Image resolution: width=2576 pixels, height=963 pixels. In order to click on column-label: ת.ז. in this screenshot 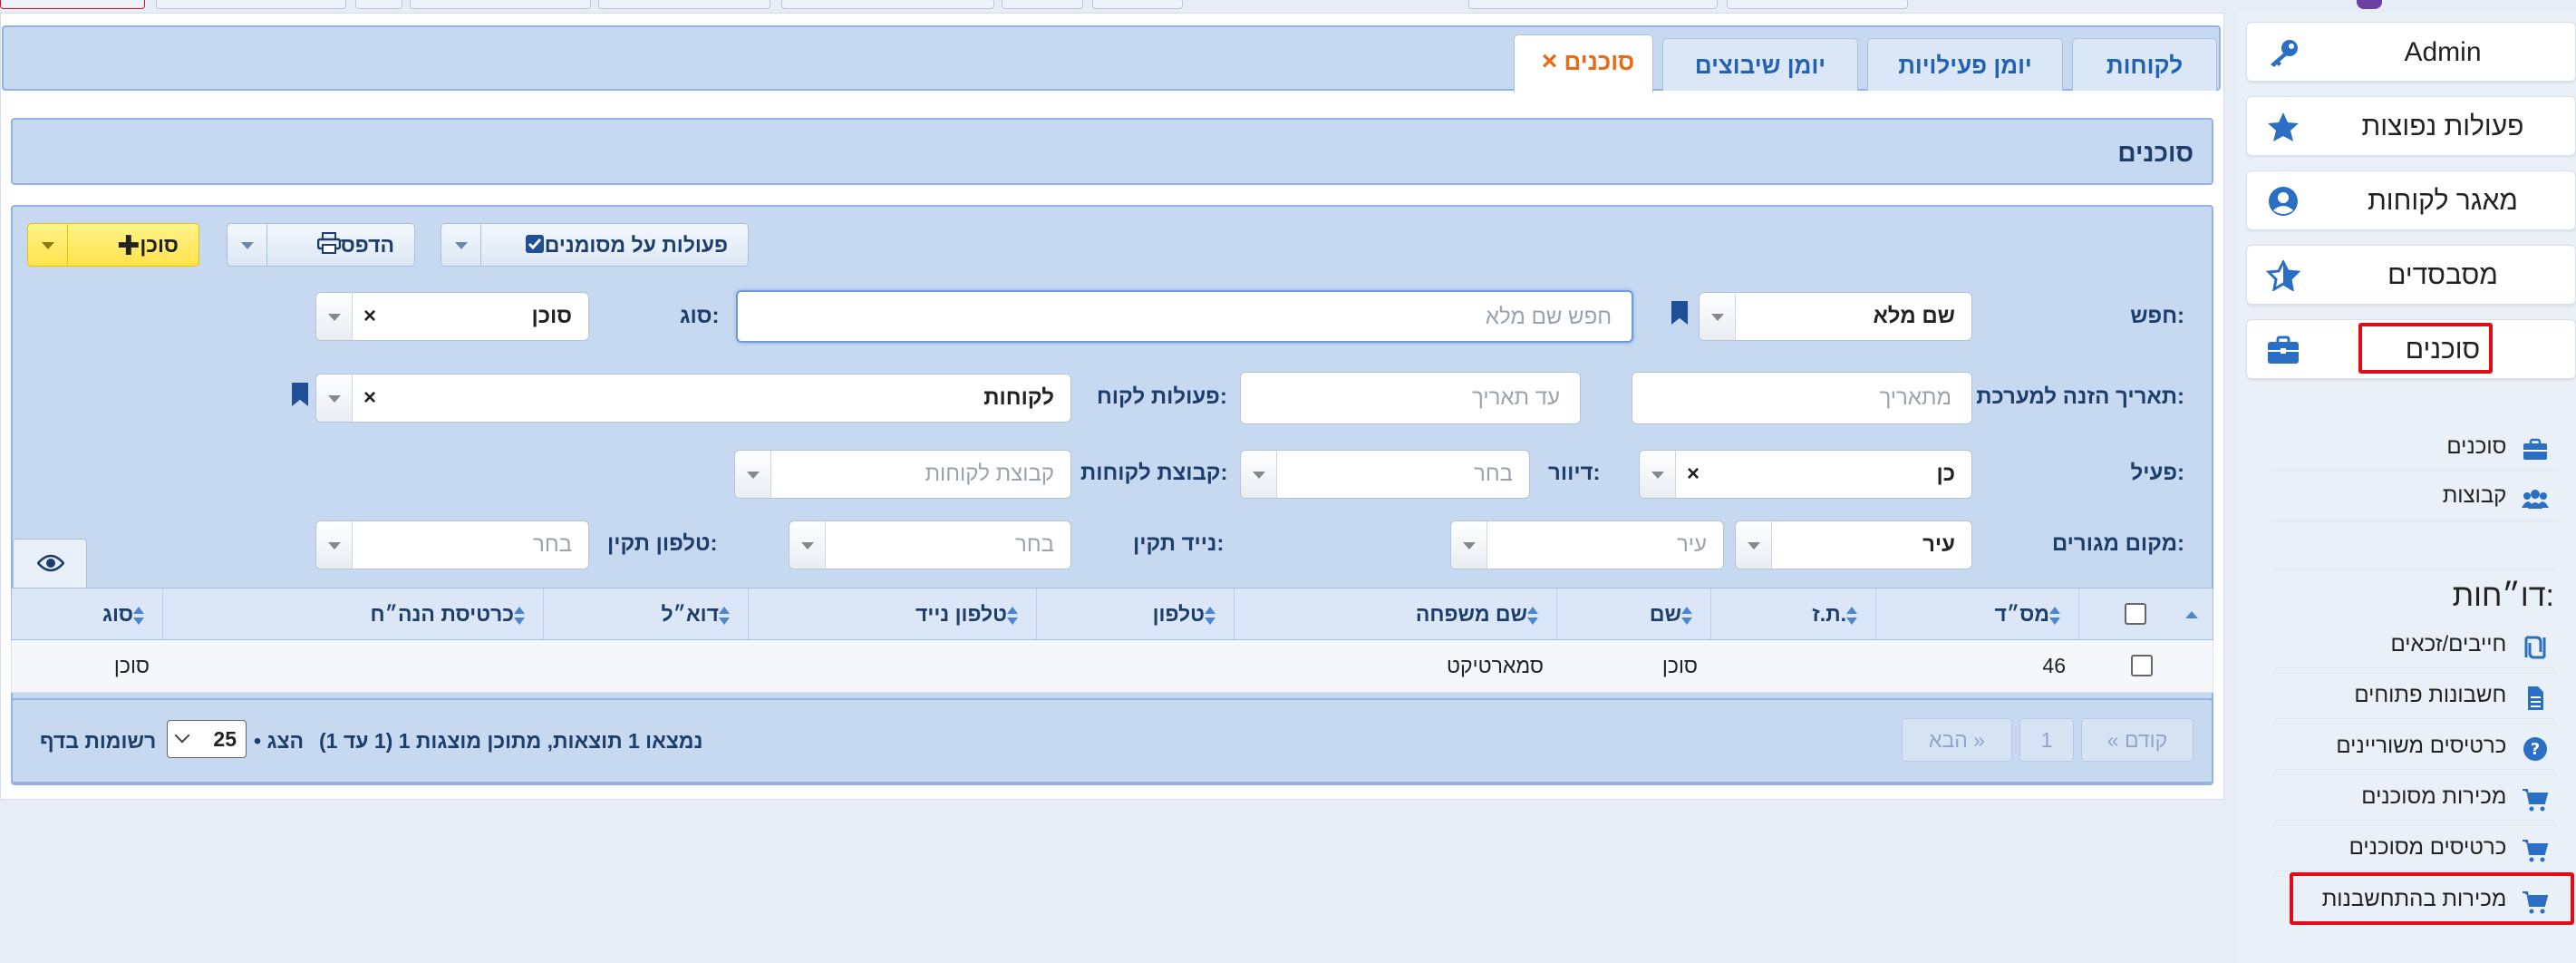, I will do `click(1829, 614)`.